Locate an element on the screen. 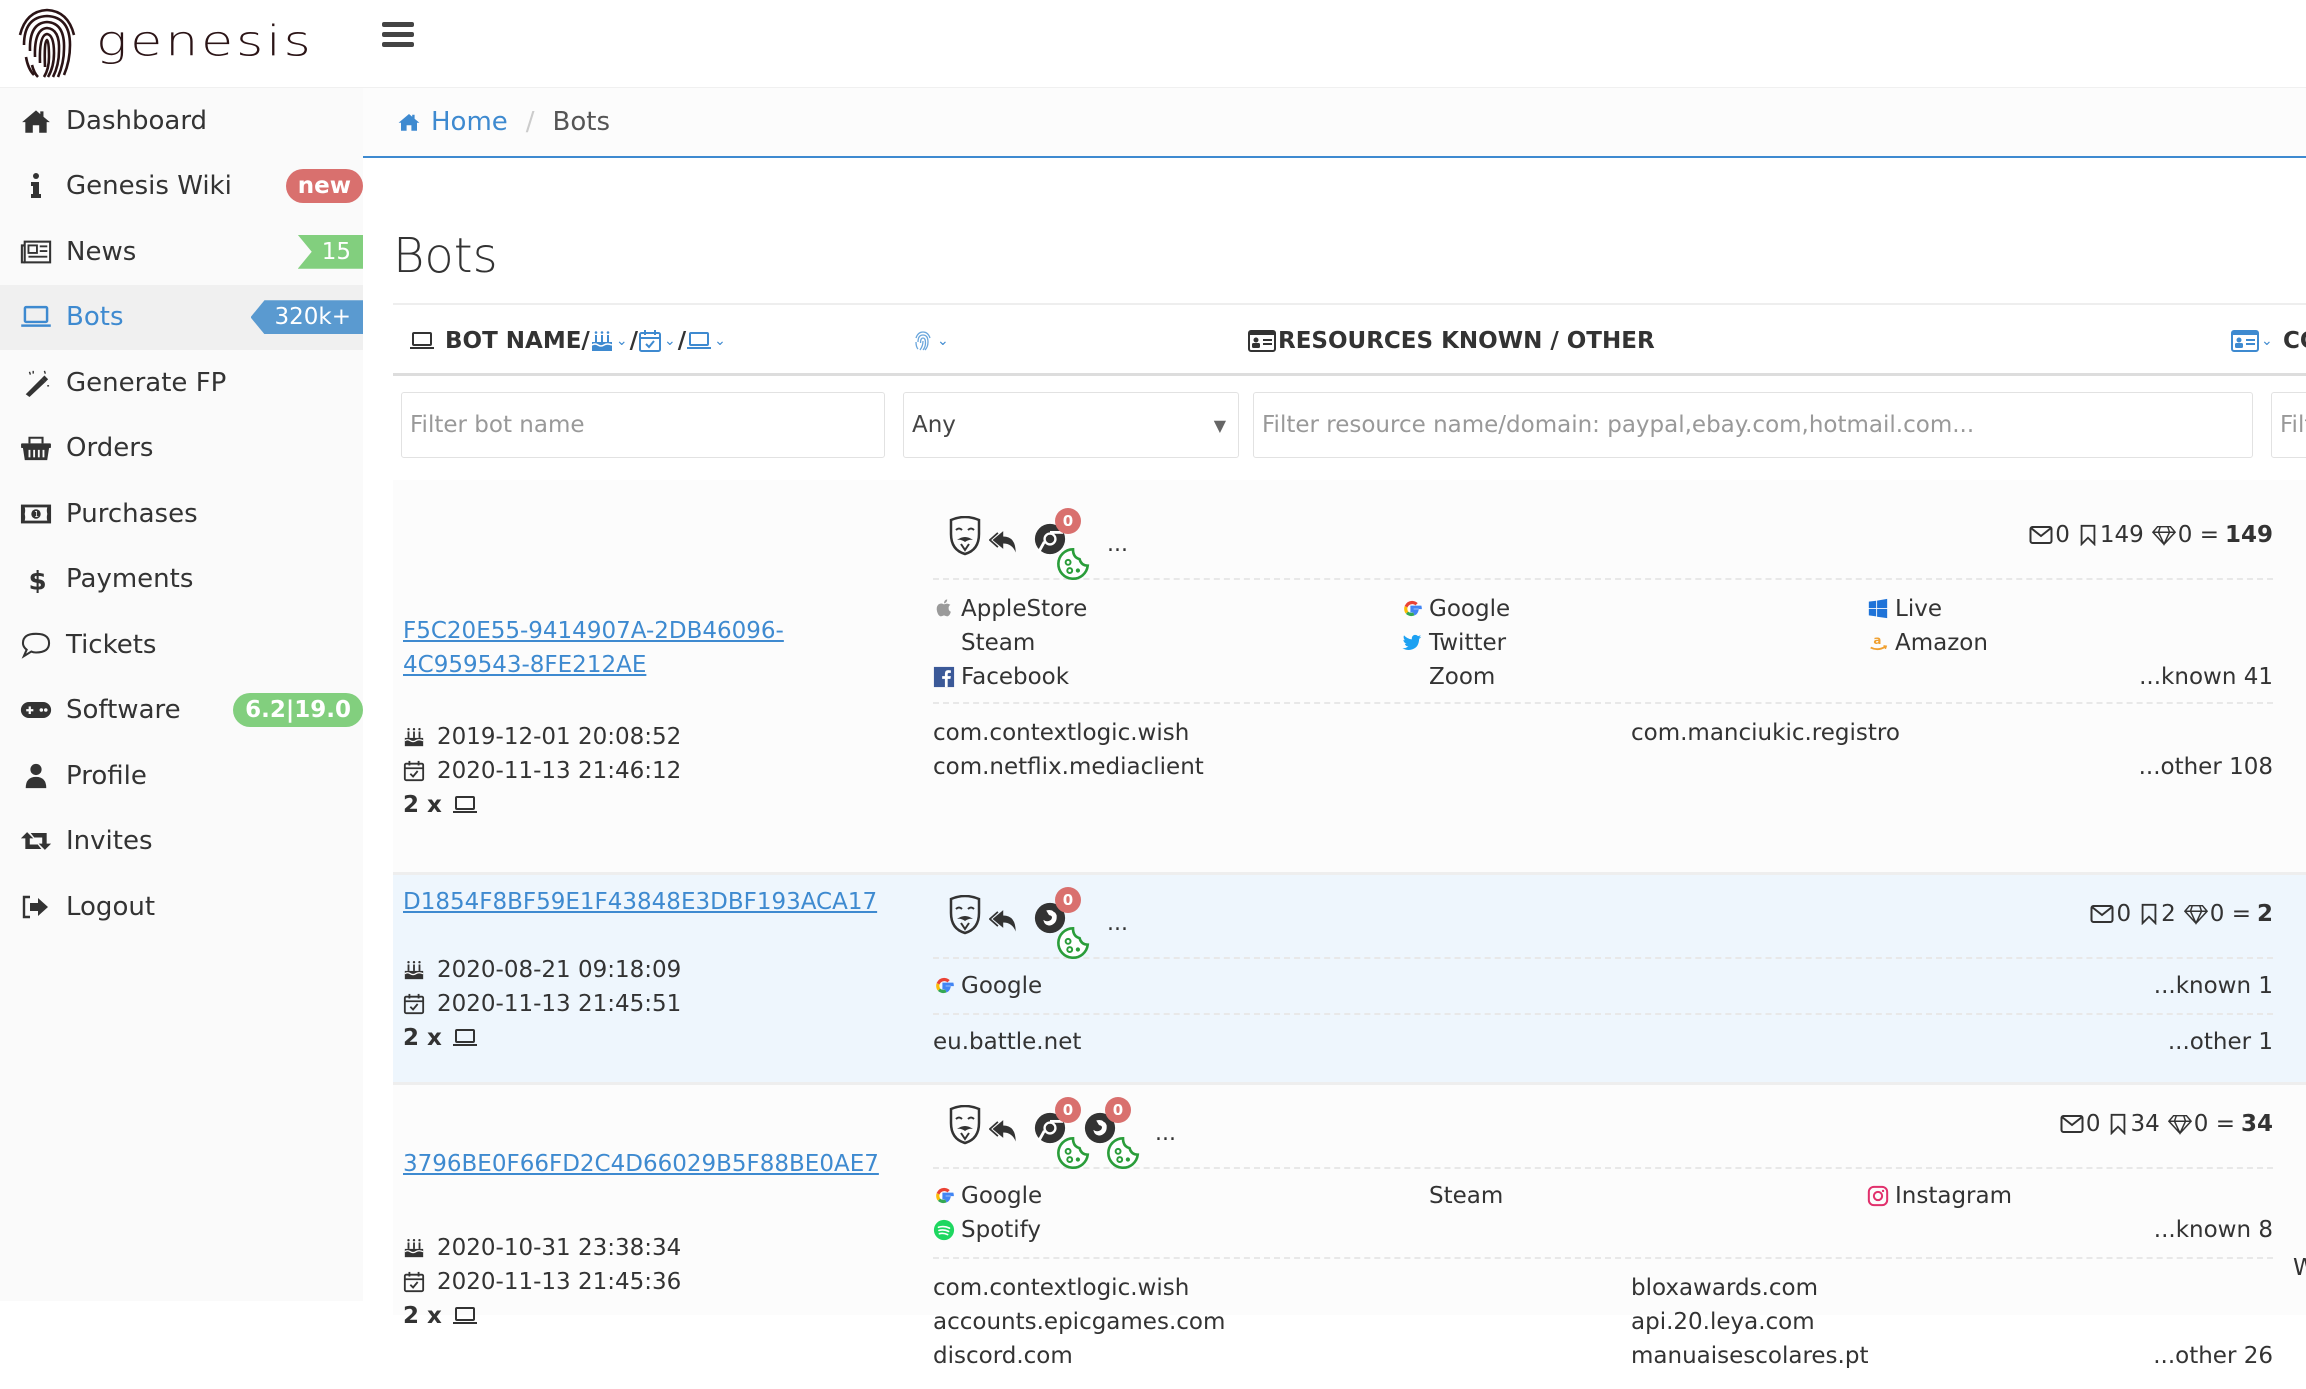  resource-item: Live is located at coordinates (1904, 609).